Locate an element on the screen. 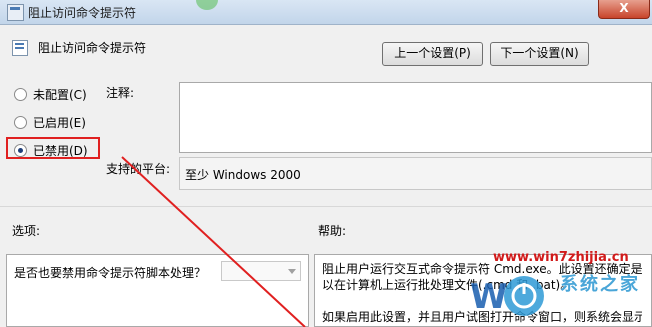 The image size is (652, 327). watermark-logo-icon: W is located at coordinates (507, 296).